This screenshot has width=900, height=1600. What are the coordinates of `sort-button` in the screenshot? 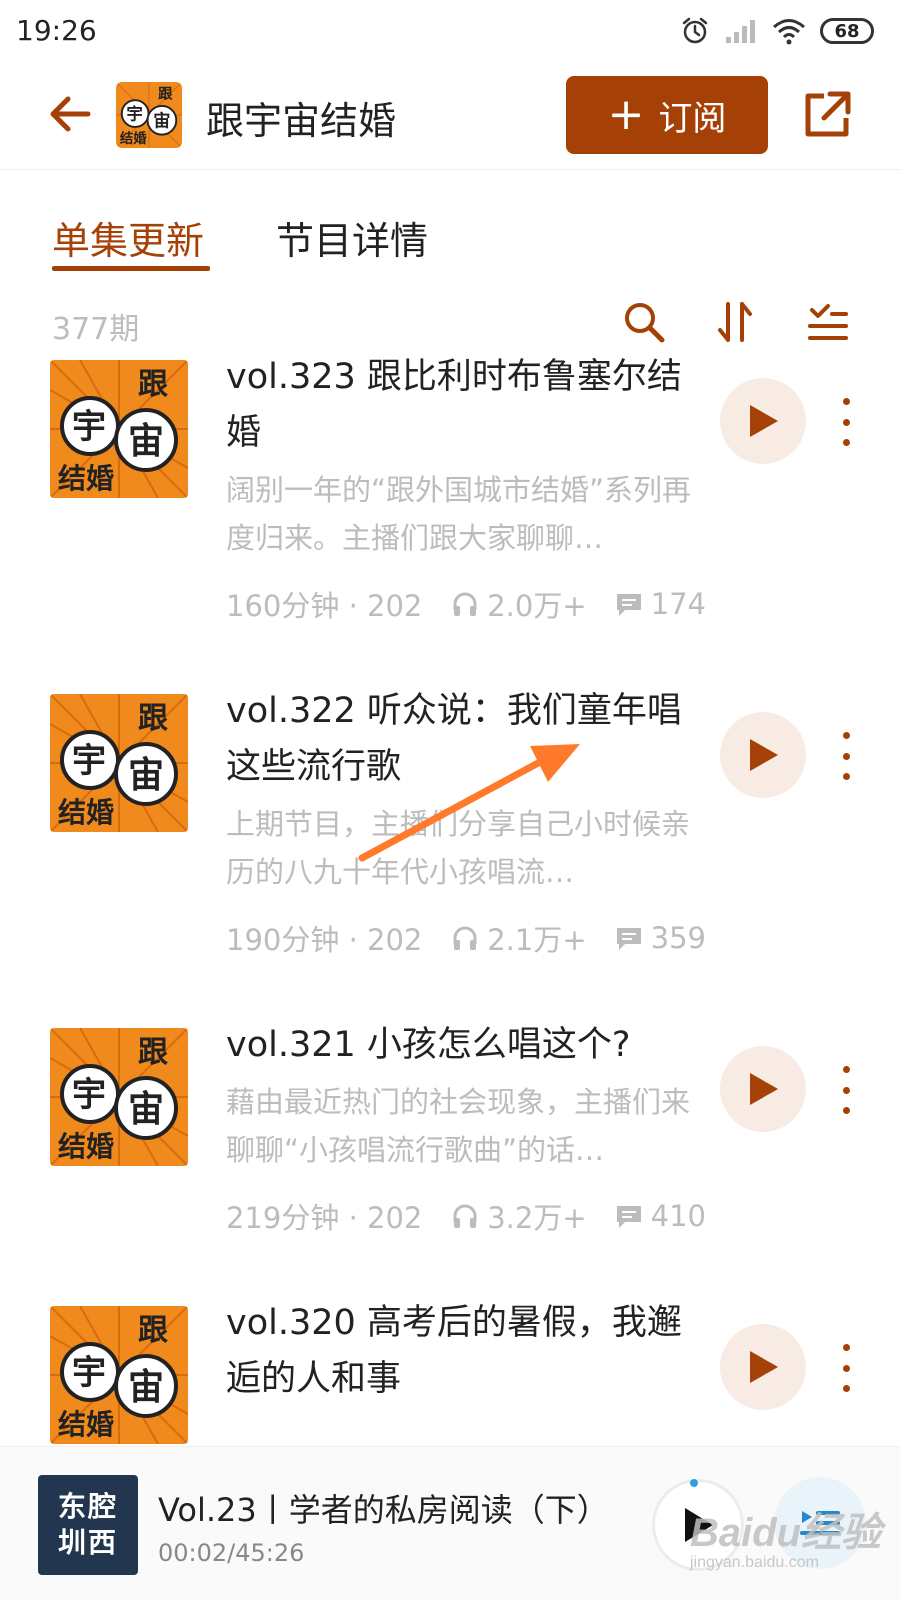 It's located at (736, 322).